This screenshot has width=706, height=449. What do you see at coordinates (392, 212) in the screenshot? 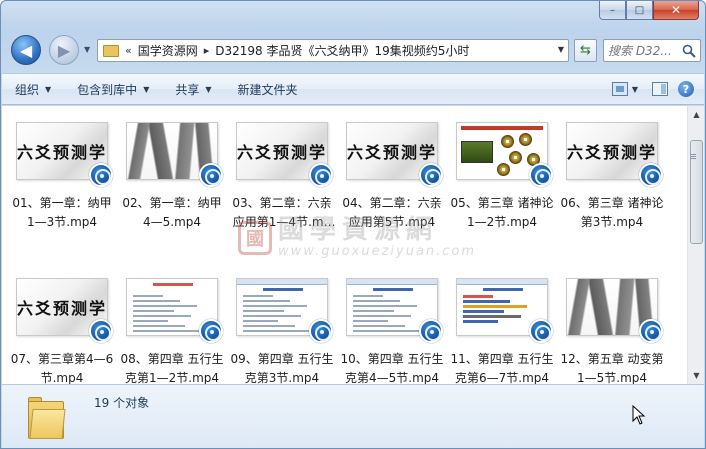
I see `file-name: 04、第二章：六亲应用第5节.mp4` at bounding box center [392, 212].